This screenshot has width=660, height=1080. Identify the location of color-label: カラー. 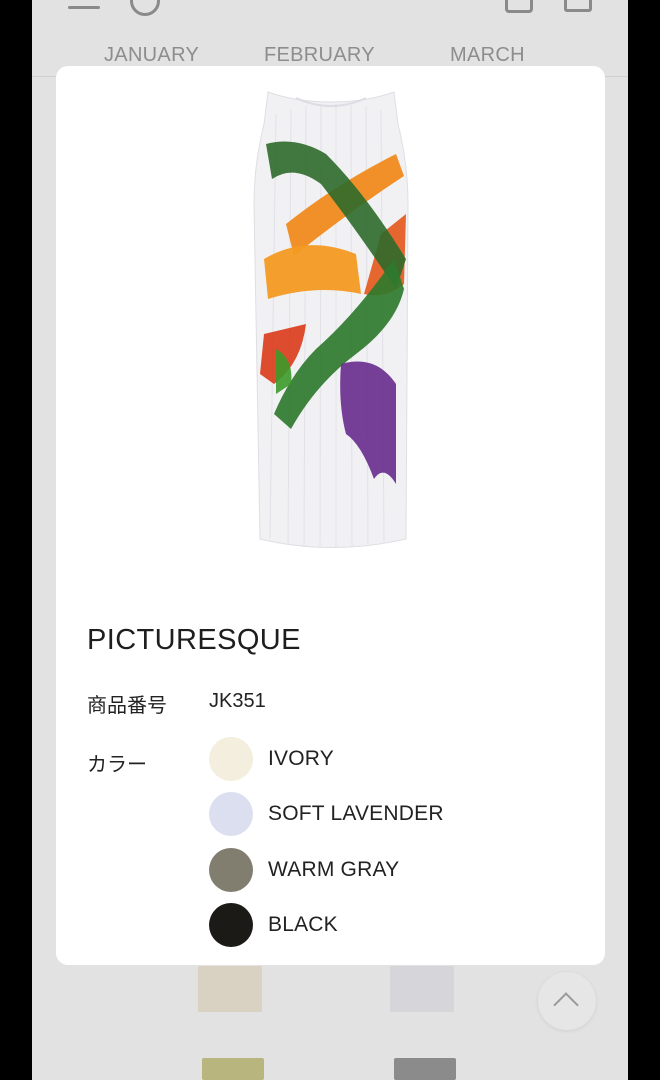
(117, 764).